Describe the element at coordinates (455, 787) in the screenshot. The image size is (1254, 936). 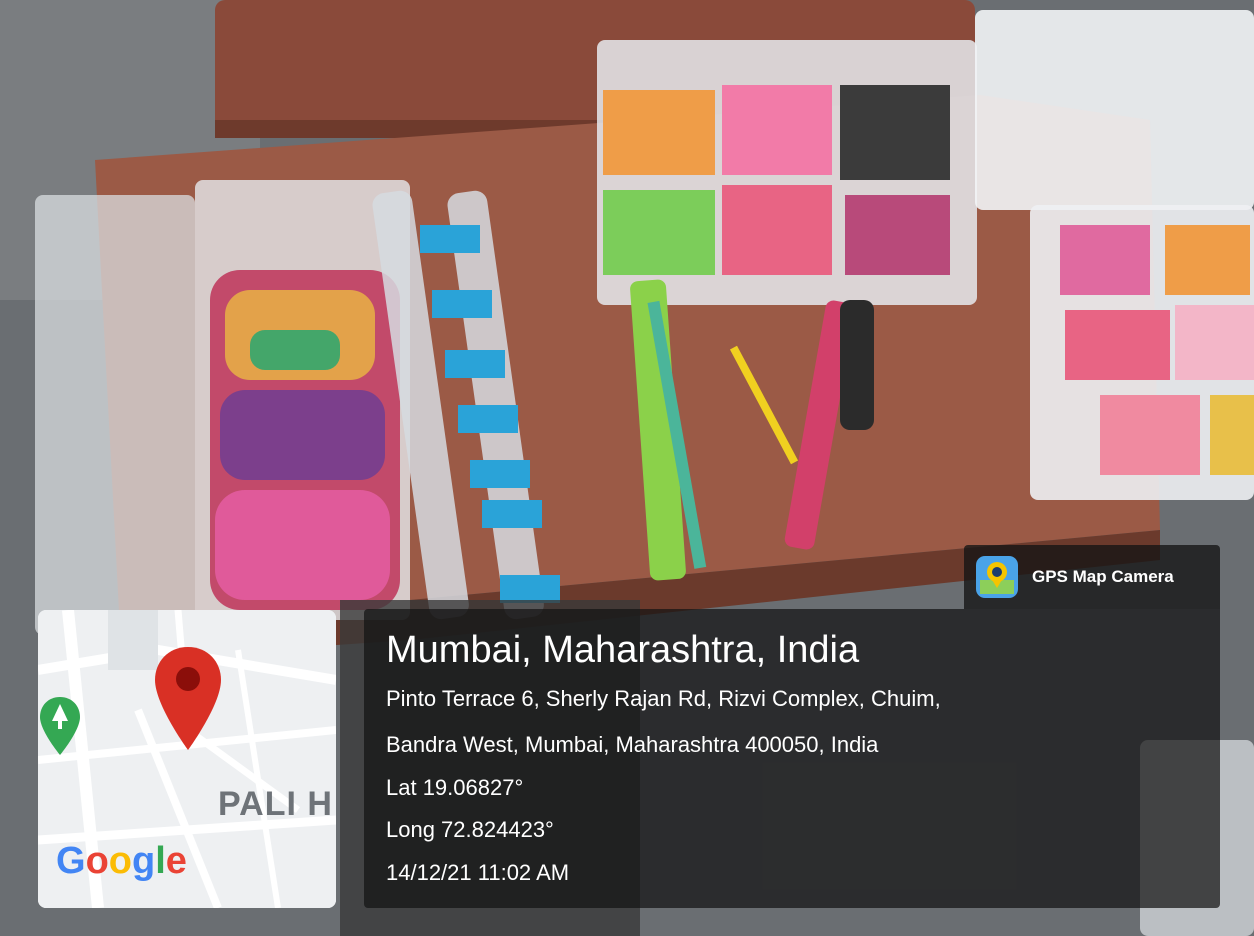
I see `latitude: Lat 19.06827°` at that location.